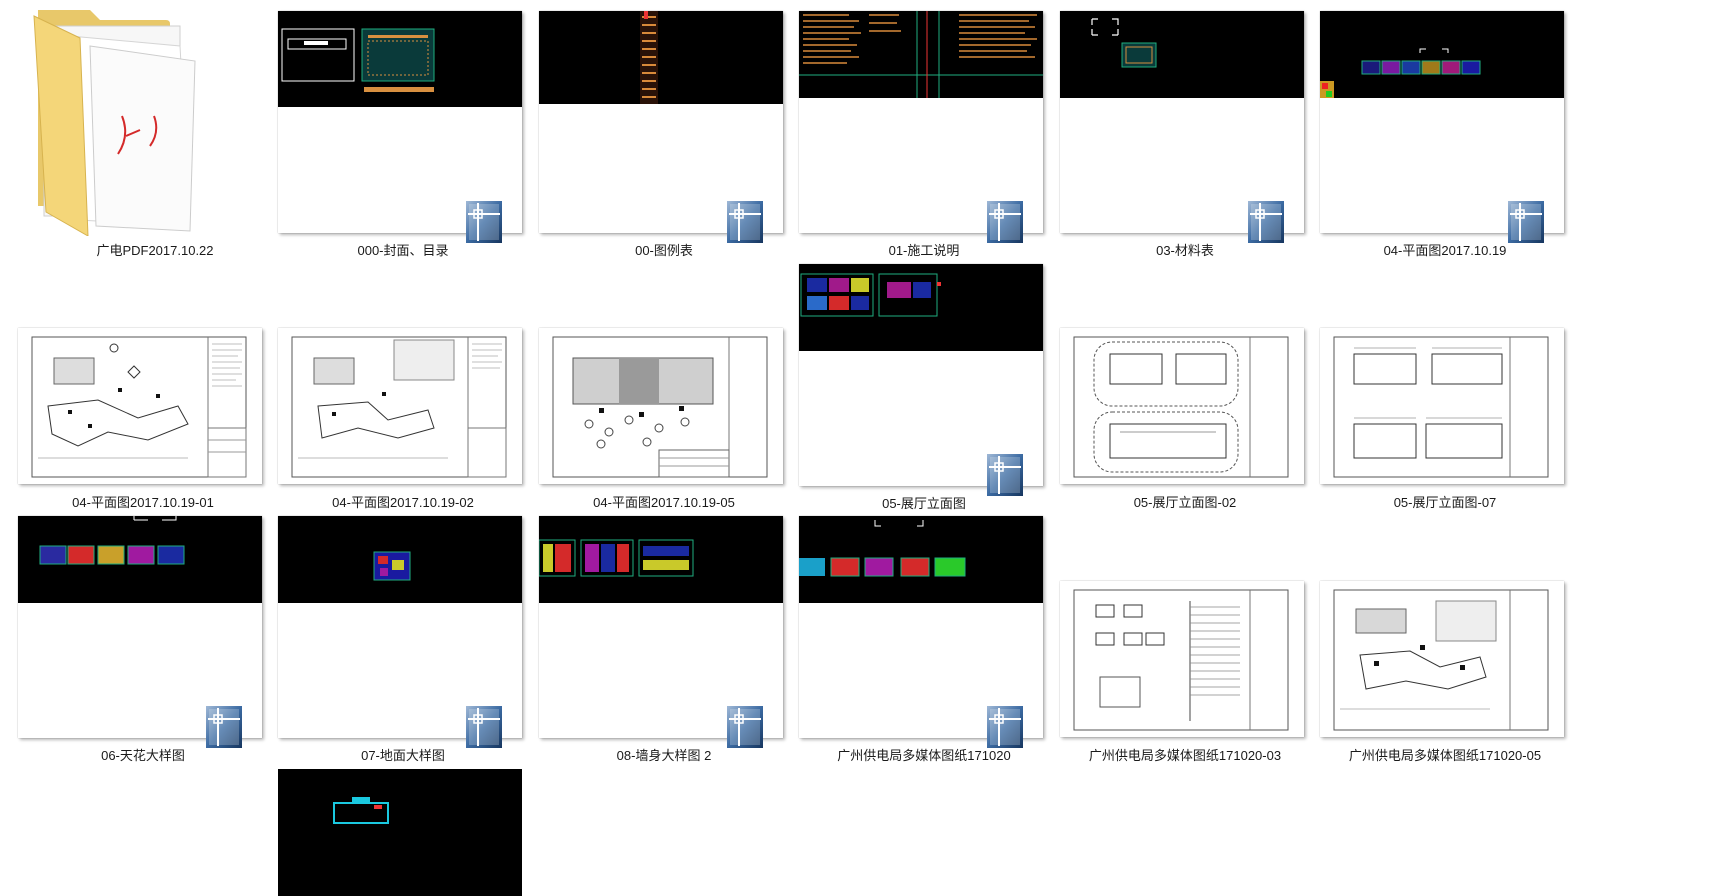  What do you see at coordinates (924, 754) in the screenshot?
I see `file-label: 广州供电局多媒体图纸171020` at bounding box center [924, 754].